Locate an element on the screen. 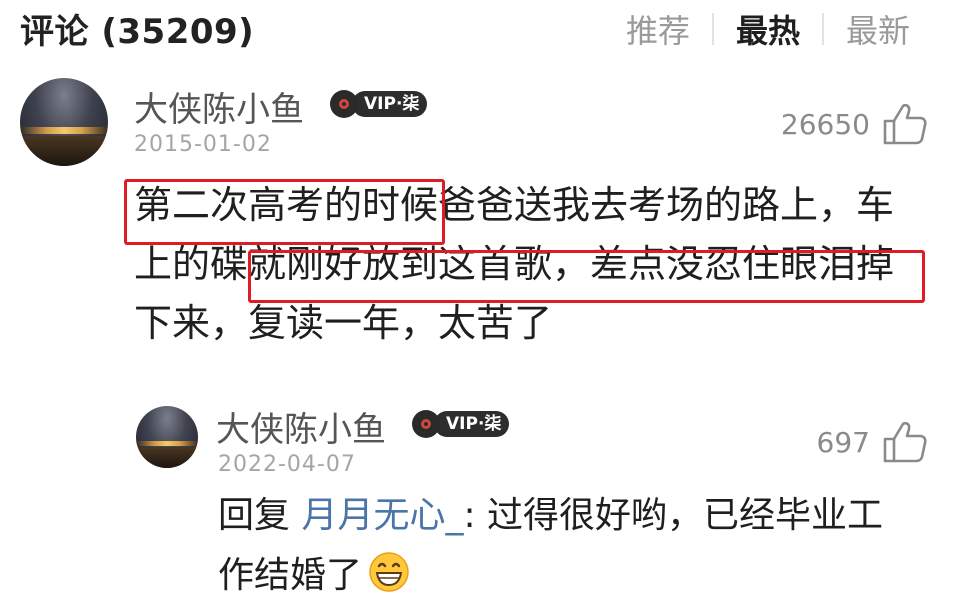 This screenshot has width=960, height=606. comments-header: 评论 (35209) 推荐 最热 最新 is located at coordinates (480, 30).